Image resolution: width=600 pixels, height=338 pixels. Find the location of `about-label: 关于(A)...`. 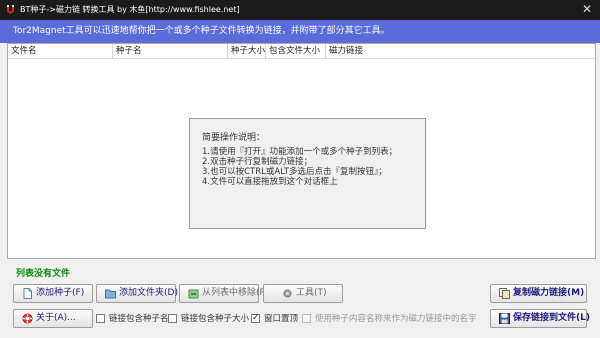

about-label: 关于(A)... is located at coordinates (56, 318).